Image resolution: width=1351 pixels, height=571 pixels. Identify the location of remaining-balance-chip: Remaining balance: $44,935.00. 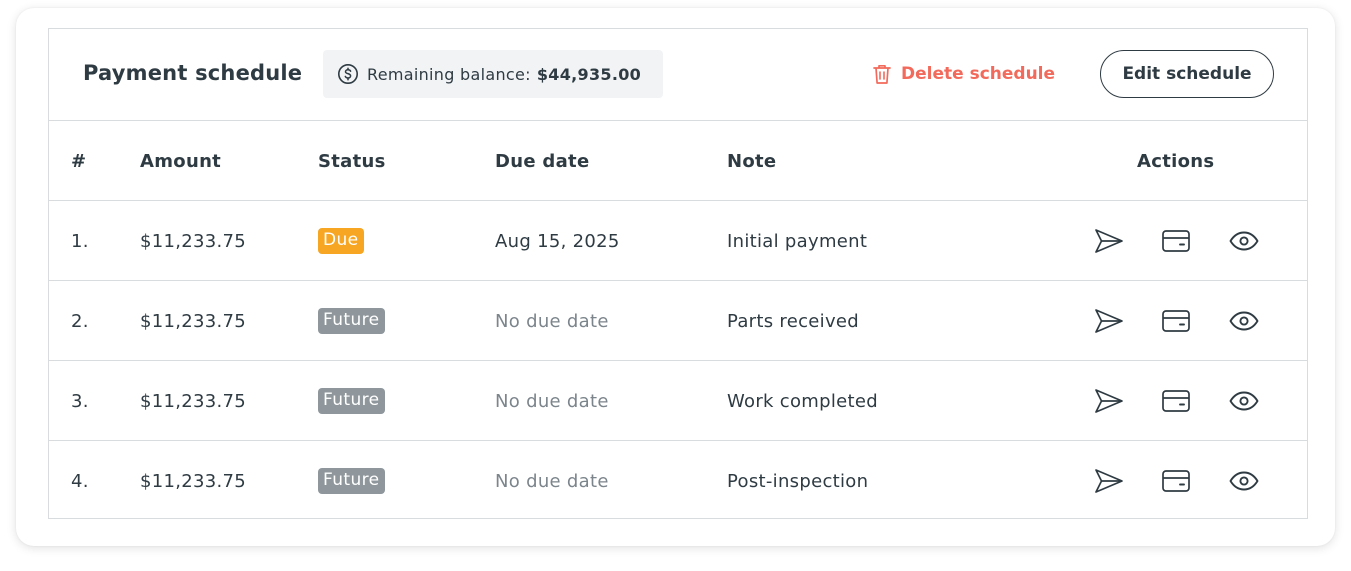
(493, 74).